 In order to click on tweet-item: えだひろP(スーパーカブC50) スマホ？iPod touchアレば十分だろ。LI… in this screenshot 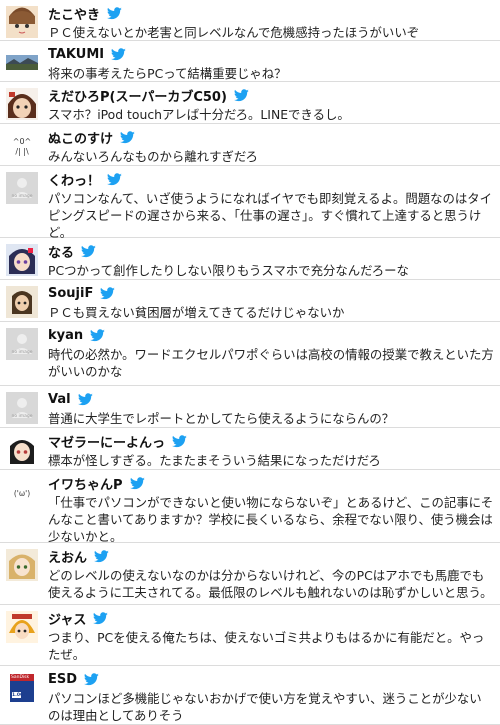, I will do `click(250, 103)`.